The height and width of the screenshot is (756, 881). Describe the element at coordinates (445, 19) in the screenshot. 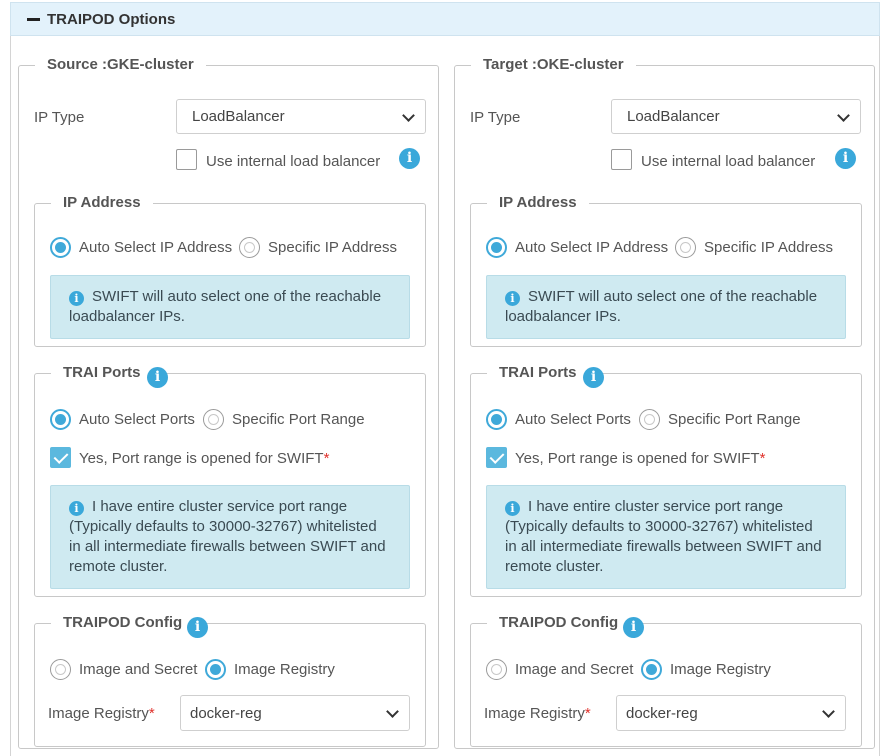

I see `traipod-options-header: TRAIPOD Options` at that location.